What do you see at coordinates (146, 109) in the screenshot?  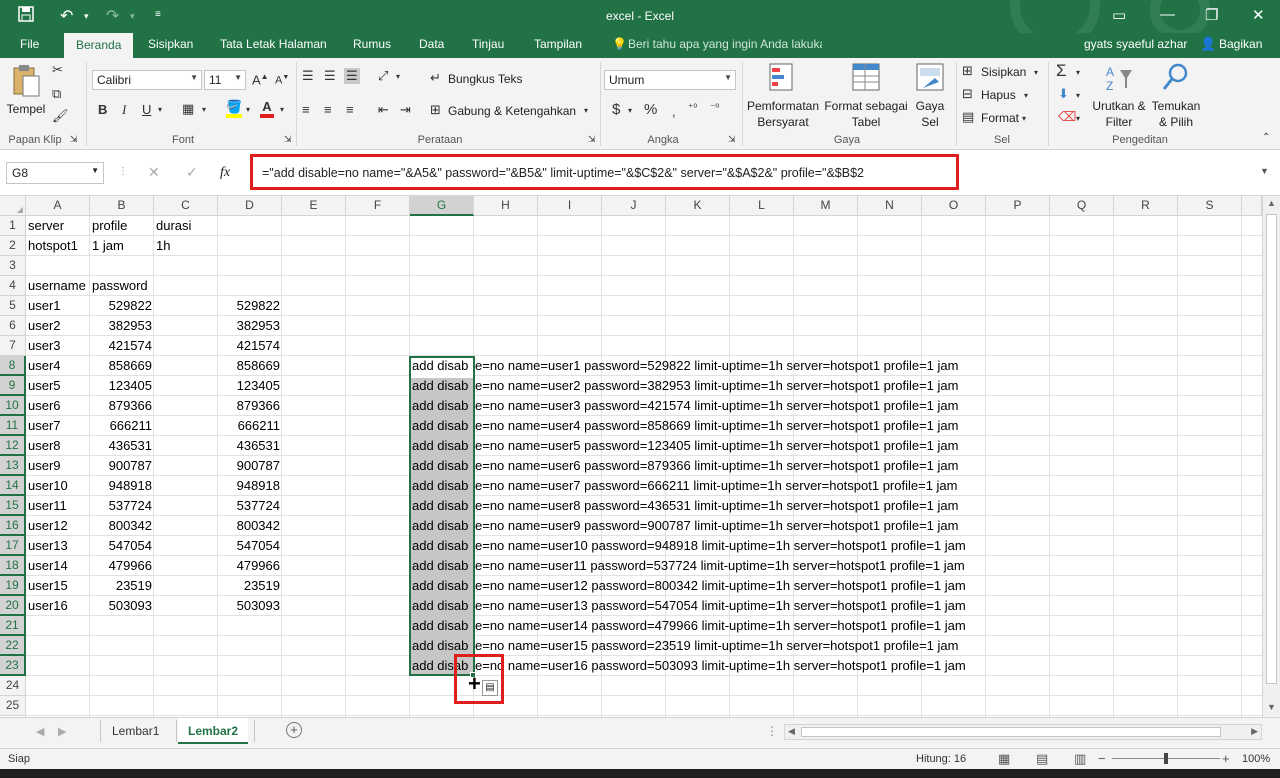 I see `underline-button: U` at bounding box center [146, 109].